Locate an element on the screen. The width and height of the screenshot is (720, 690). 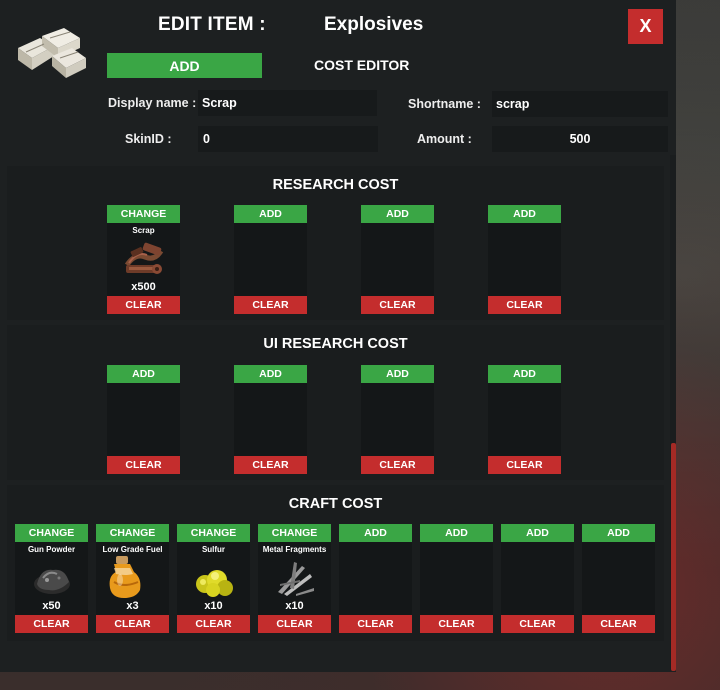
cost-editor-button: COST EDITOR is located at coordinates (361, 65).